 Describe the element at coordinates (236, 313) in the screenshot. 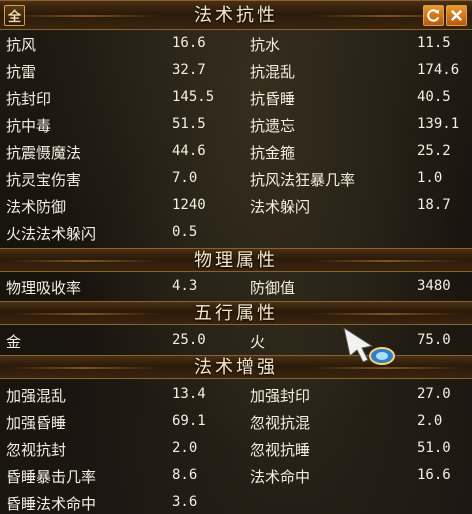

I see `section-header-five-elements: 五行属性` at that location.